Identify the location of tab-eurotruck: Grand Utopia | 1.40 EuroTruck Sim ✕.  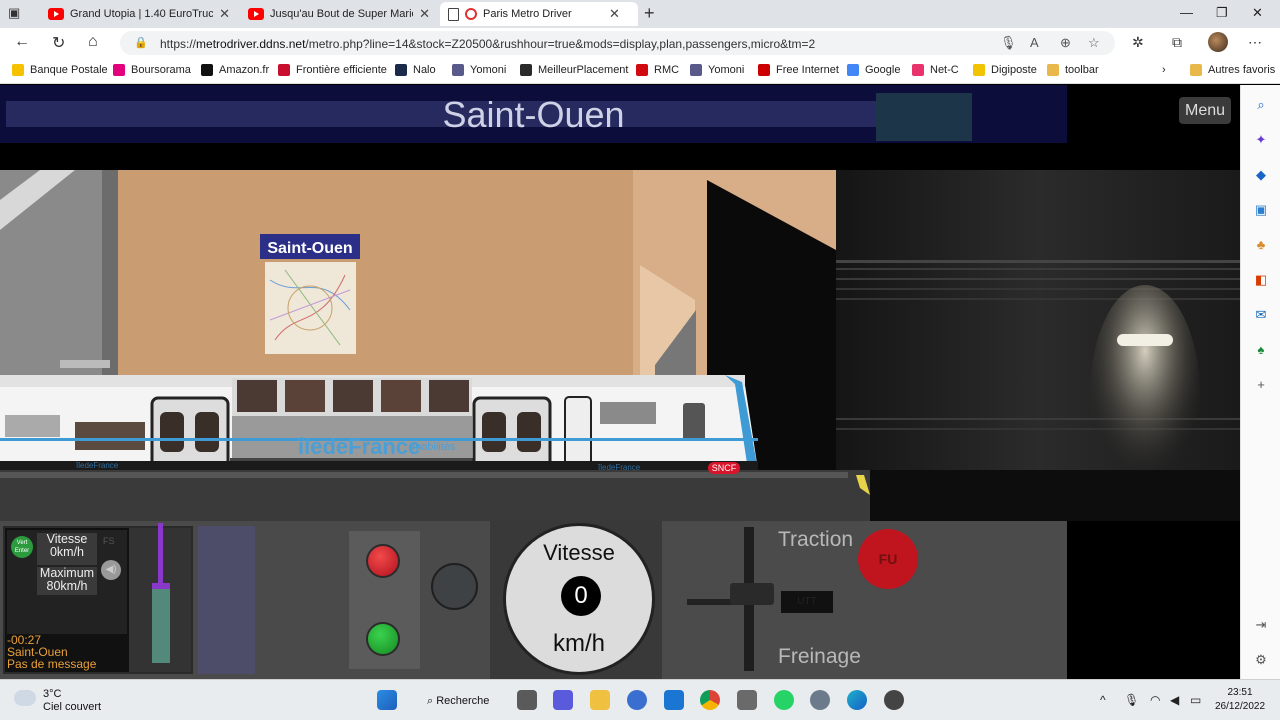
(139, 14).